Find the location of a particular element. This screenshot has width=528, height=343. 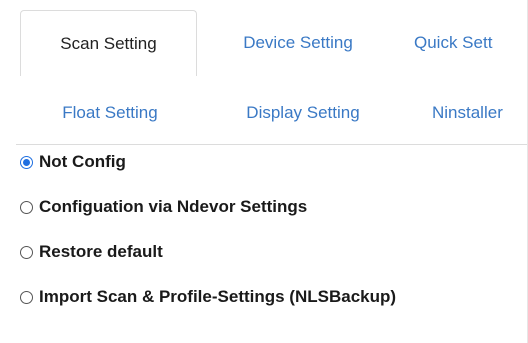

tab-float-setting: Float Setting is located at coordinates (110, 113).